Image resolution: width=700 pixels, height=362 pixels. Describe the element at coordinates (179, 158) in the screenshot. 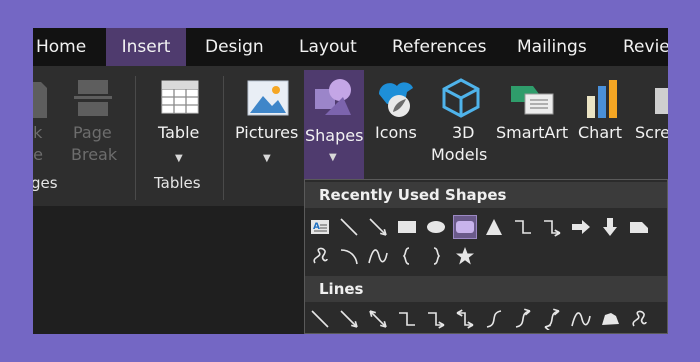

I see `table-dropdown-caret: ▼` at that location.